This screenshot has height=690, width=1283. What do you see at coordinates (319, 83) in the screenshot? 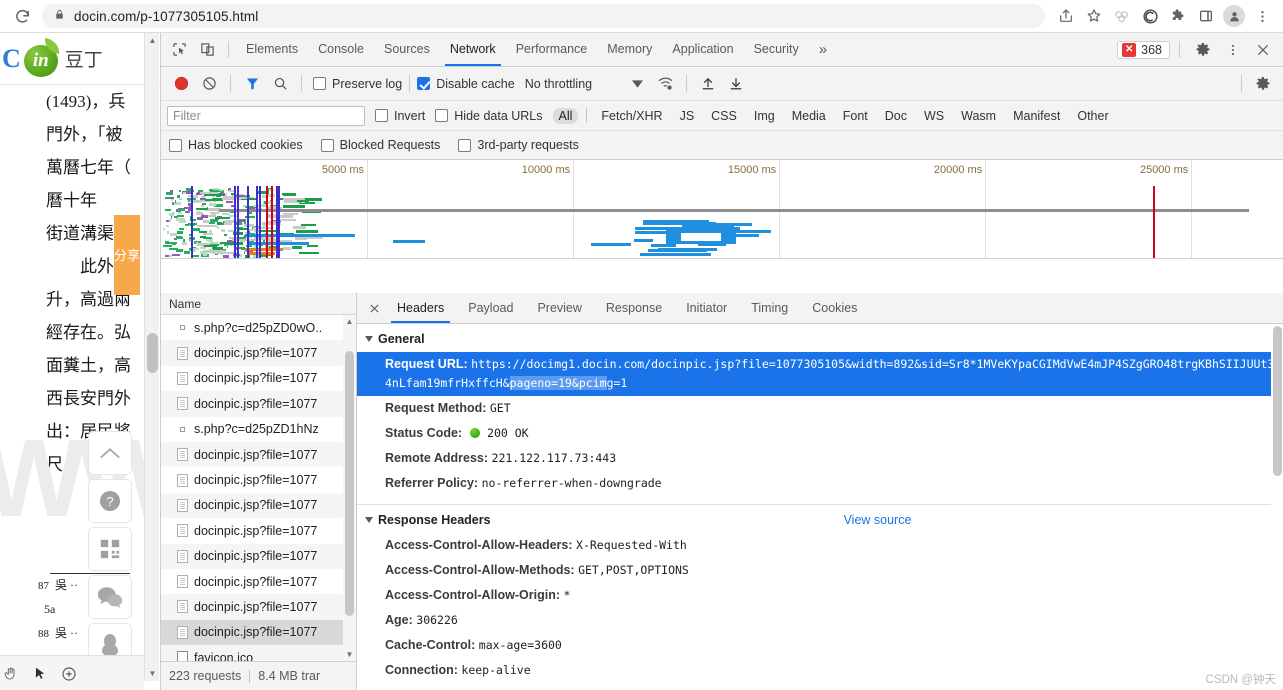
I see `preserve-log-box` at bounding box center [319, 83].